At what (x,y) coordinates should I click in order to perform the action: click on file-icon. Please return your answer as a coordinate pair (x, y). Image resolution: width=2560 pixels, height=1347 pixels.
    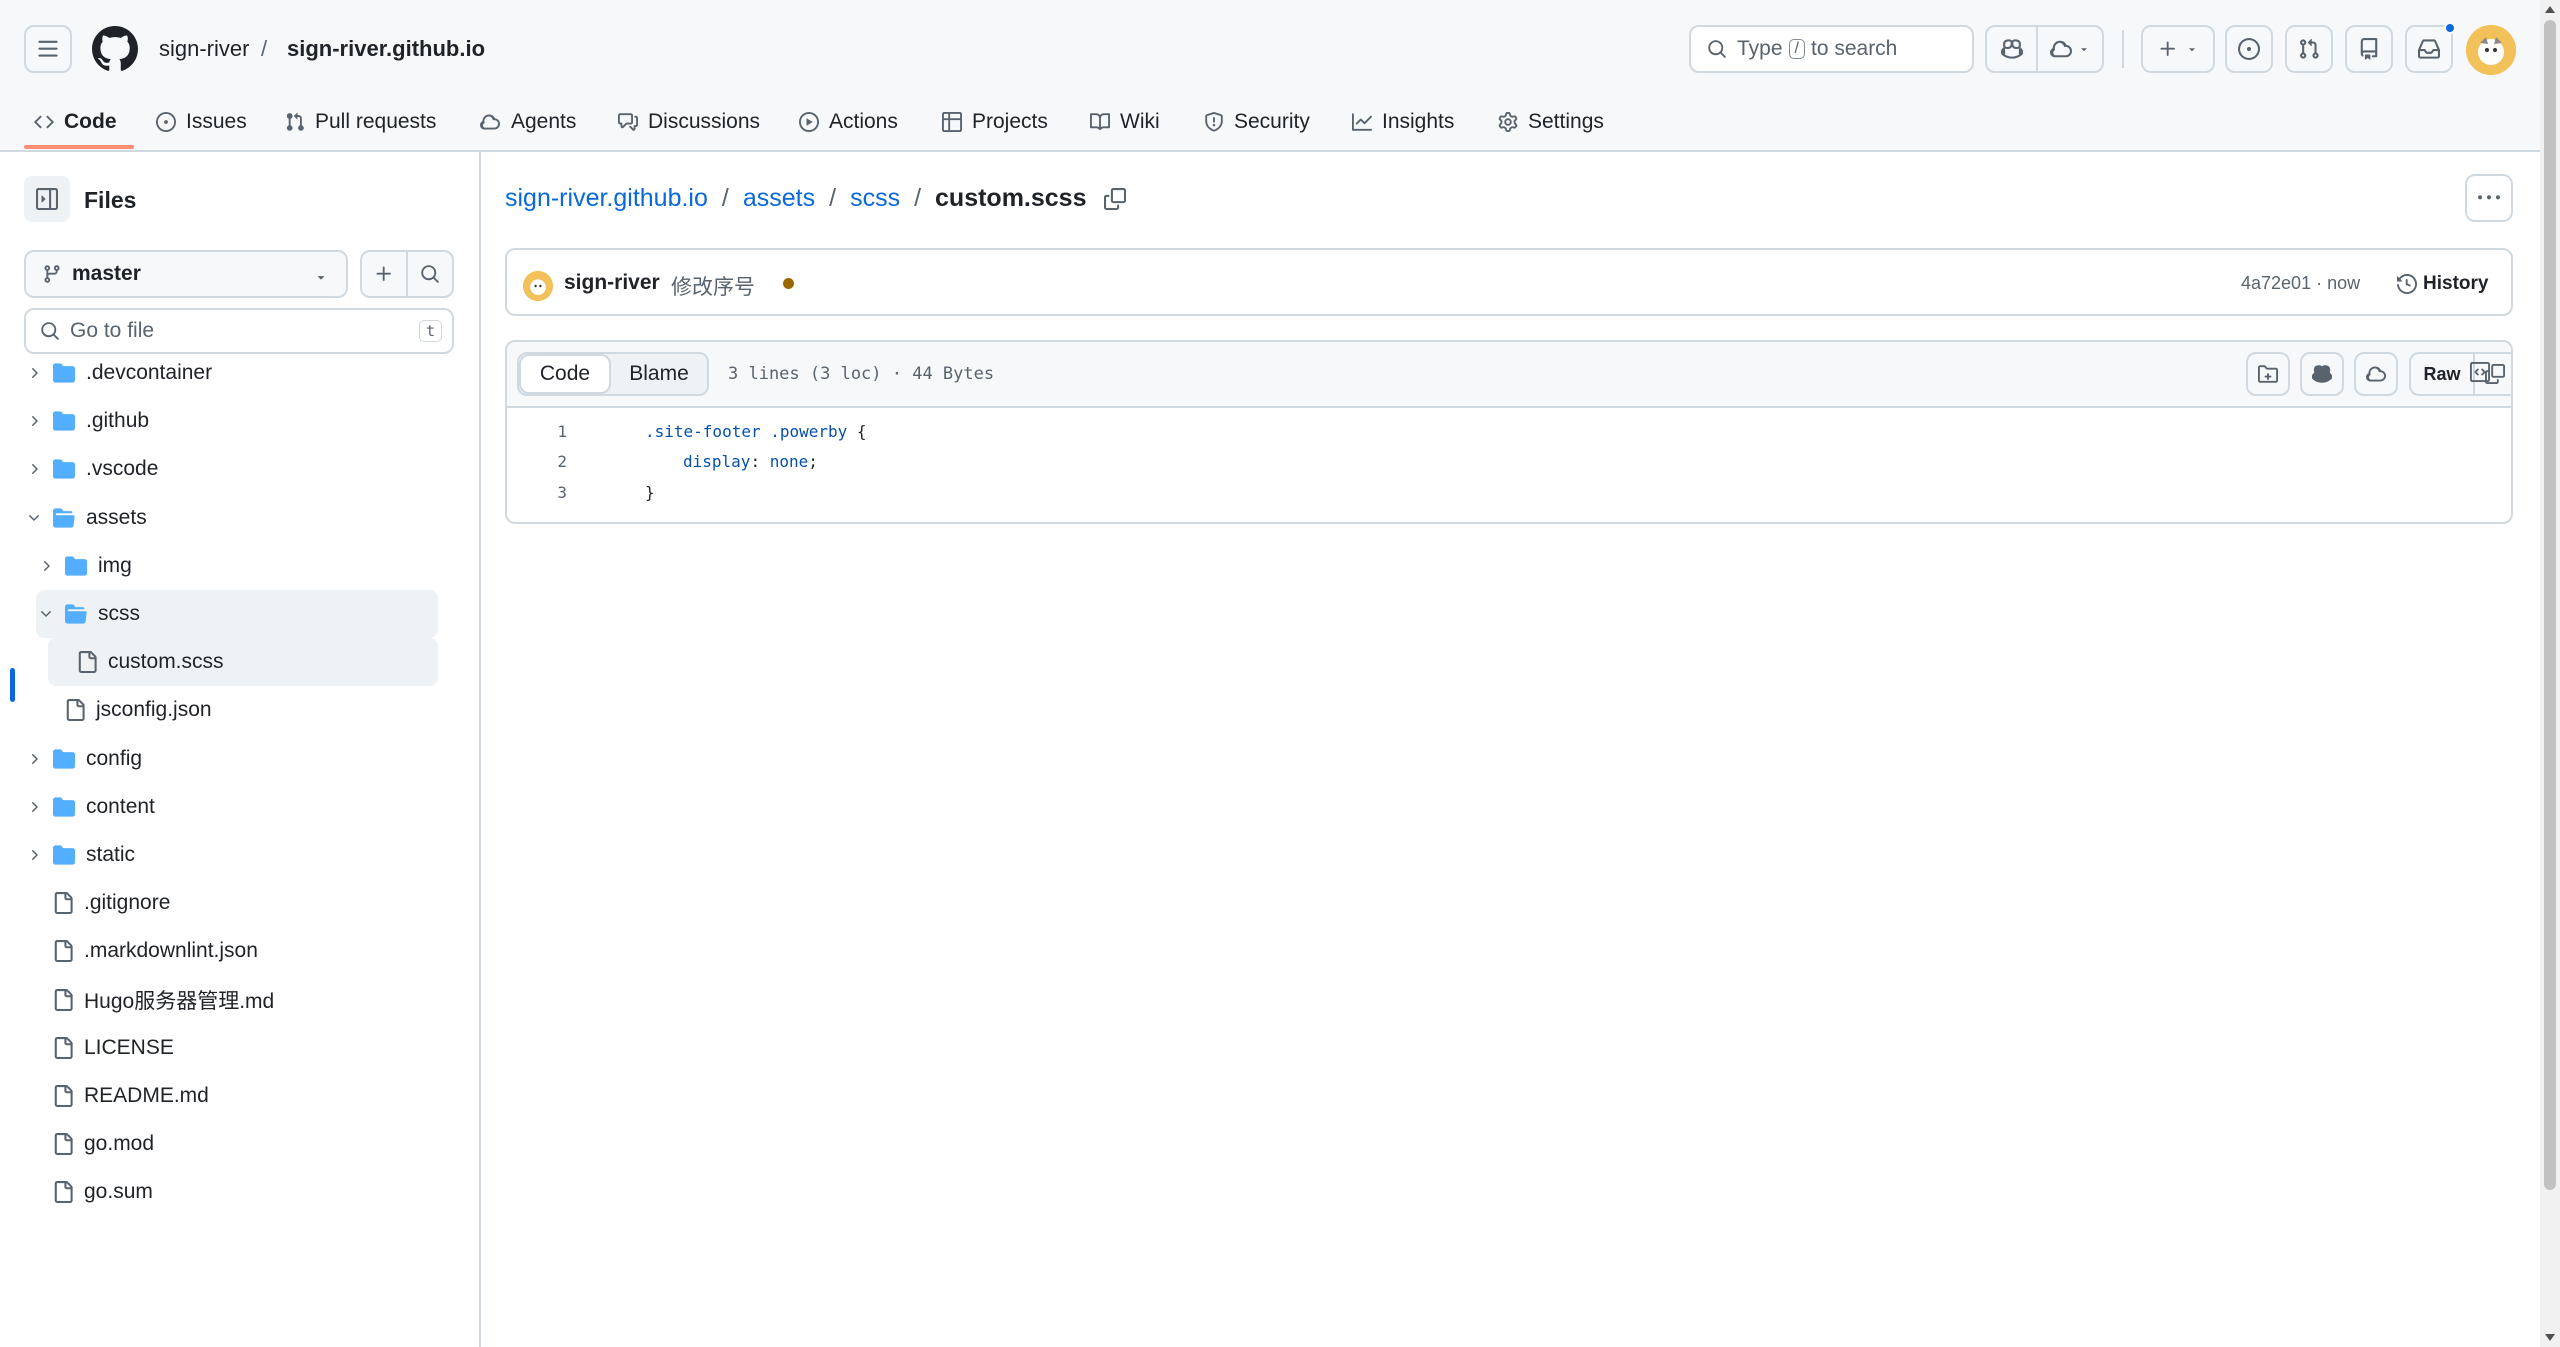
    Looking at the image, I should click on (63, 1047).